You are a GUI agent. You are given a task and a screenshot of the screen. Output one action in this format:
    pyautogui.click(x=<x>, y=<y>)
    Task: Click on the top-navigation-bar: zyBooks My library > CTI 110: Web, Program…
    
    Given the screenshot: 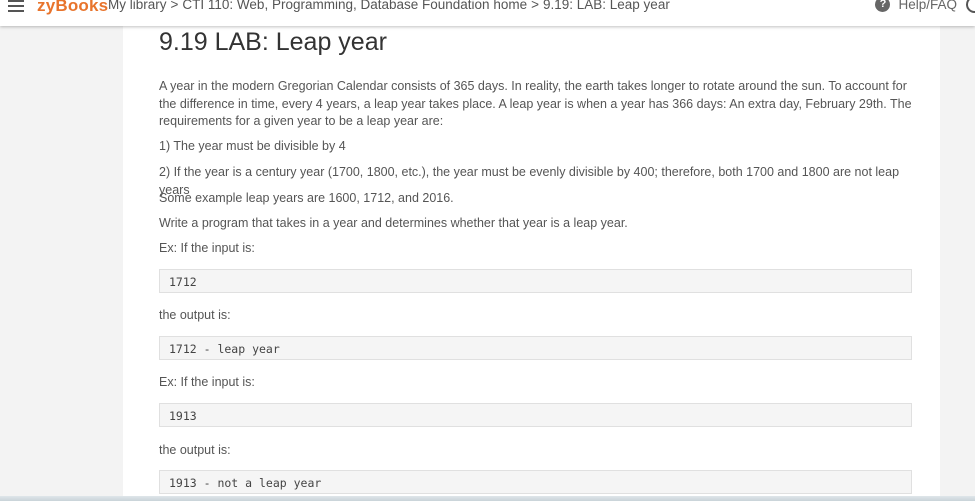 What is the action you would take?
    pyautogui.click(x=487, y=13)
    